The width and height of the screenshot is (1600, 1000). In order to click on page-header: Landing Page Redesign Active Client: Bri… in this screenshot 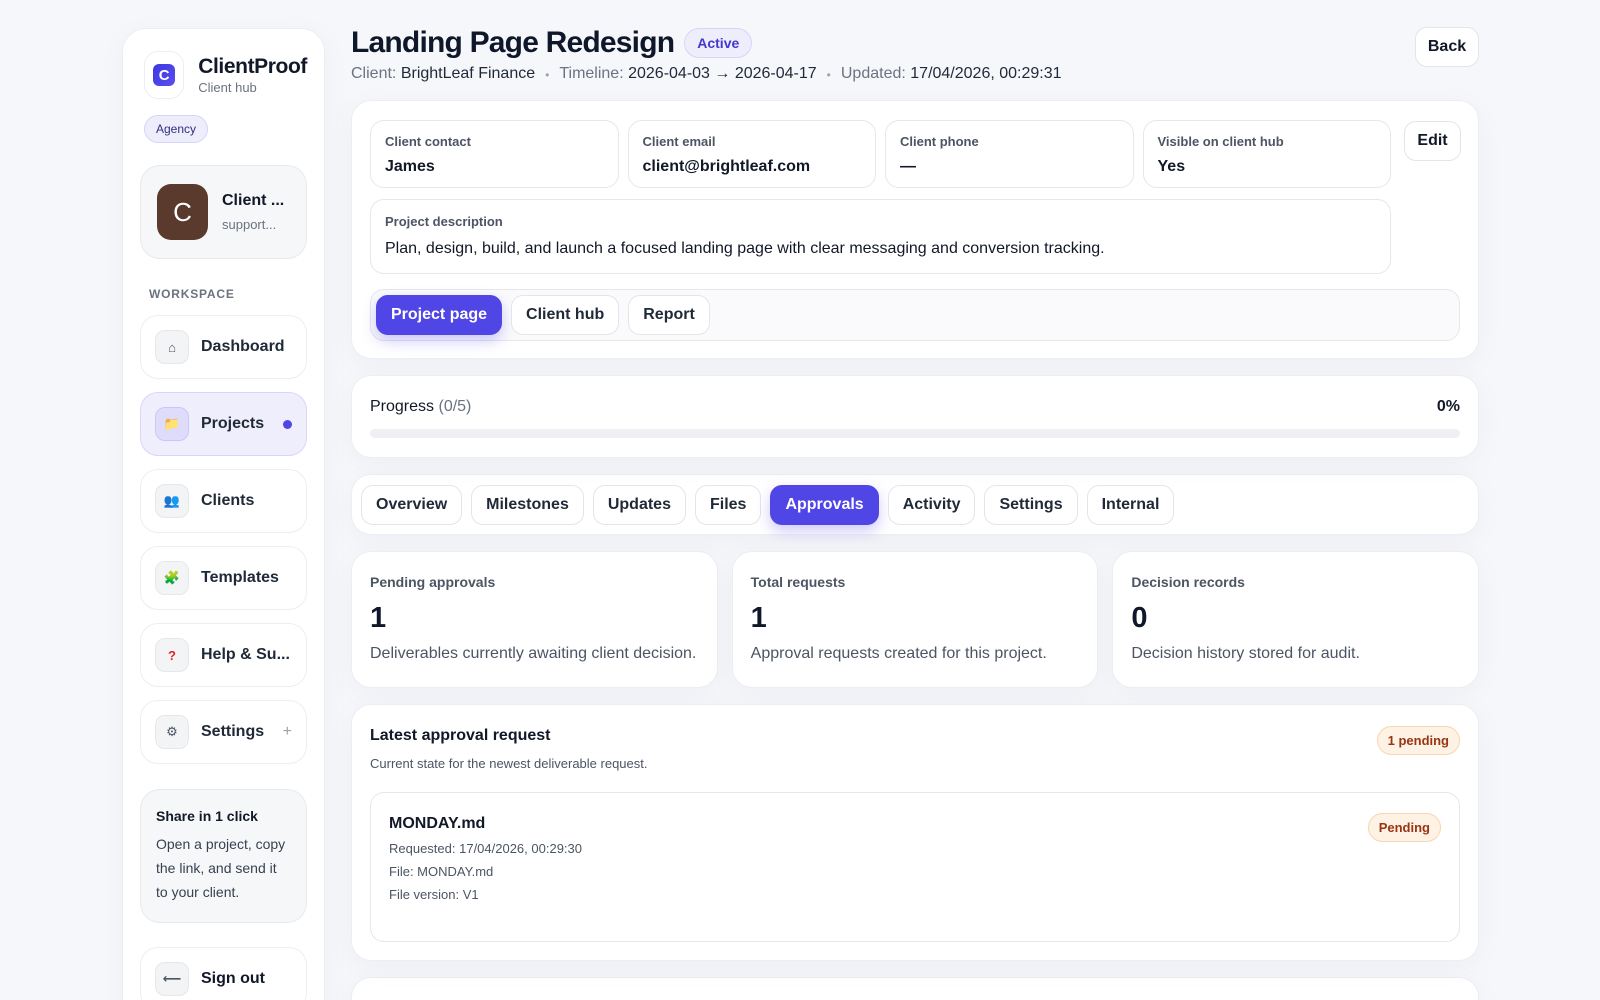, I will do `click(915, 50)`.